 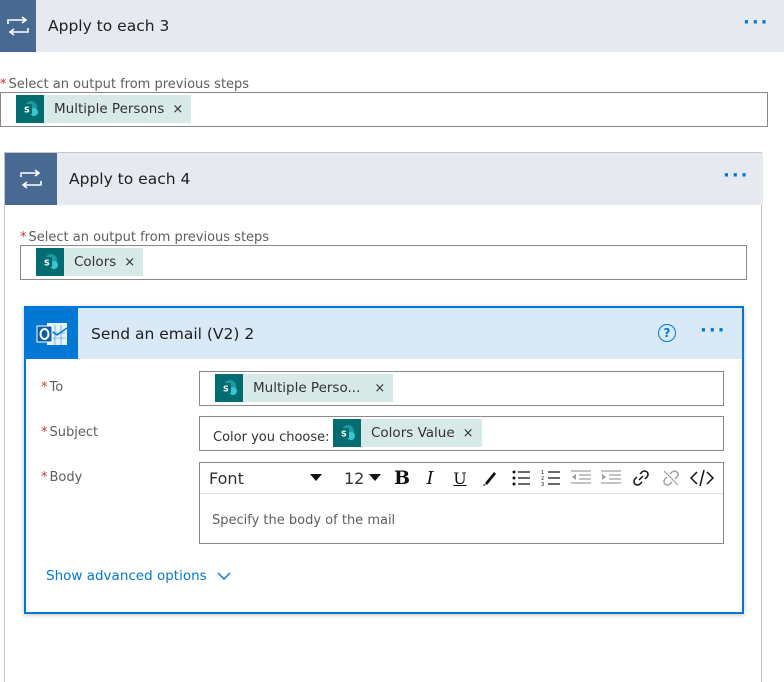 I want to click on outlook-icon, so click(x=52, y=333).